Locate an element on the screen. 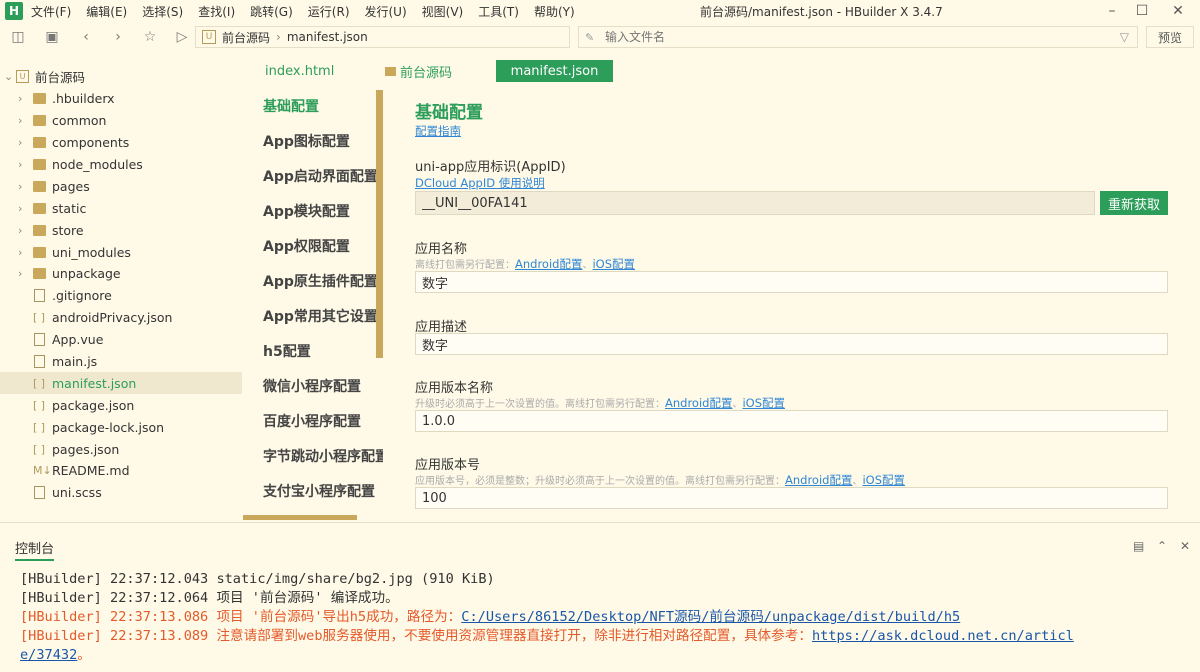  tree-item: › static is located at coordinates (121, 208).